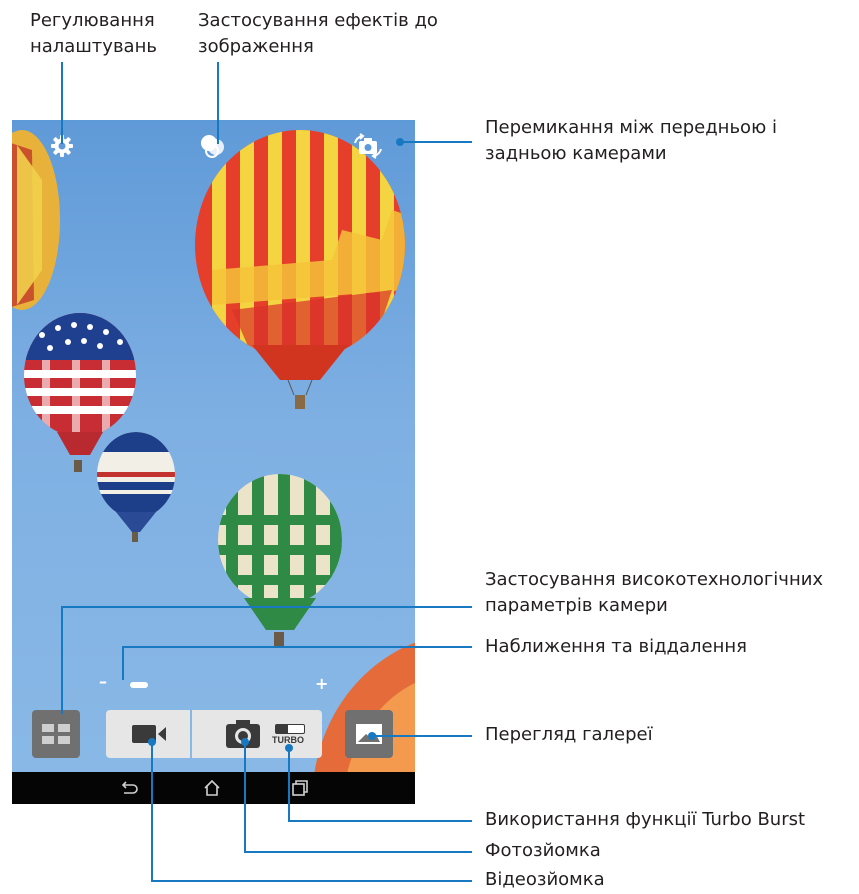 This screenshot has width=859, height=894. I want to click on zoom-slider, so click(215, 685).